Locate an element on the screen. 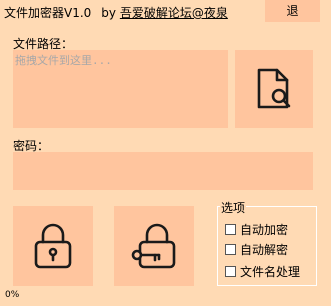 The height and width of the screenshot is (306, 331). auto-encrypt-option: 自动加密 is located at coordinates (256, 229).